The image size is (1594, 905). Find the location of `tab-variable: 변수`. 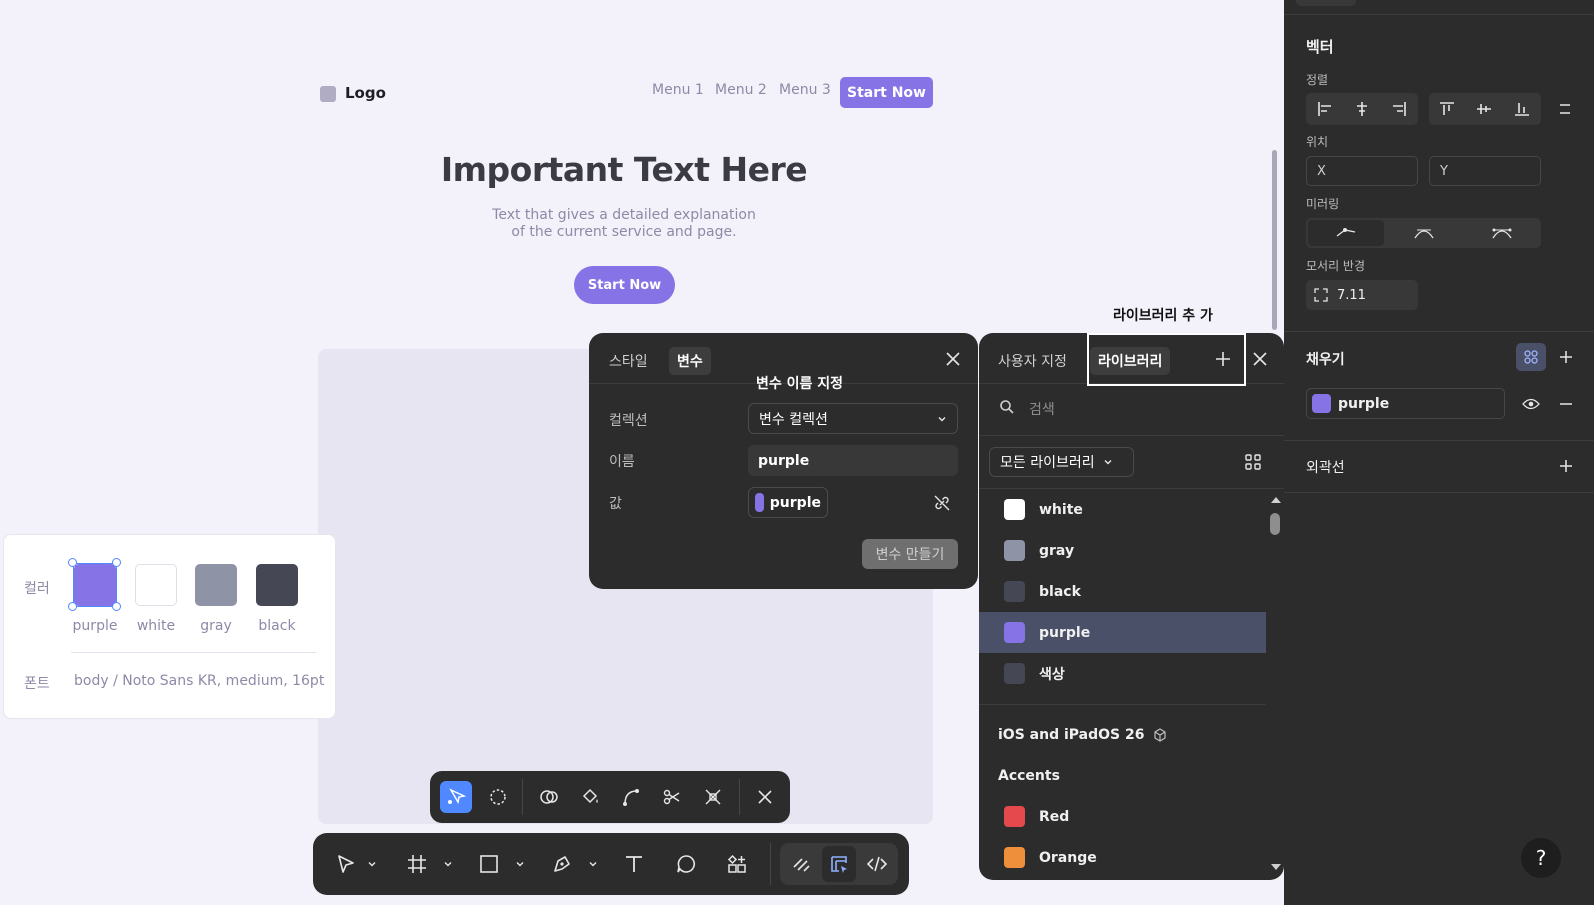

tab-variable: 변수 is located at coordinates (690, 361).